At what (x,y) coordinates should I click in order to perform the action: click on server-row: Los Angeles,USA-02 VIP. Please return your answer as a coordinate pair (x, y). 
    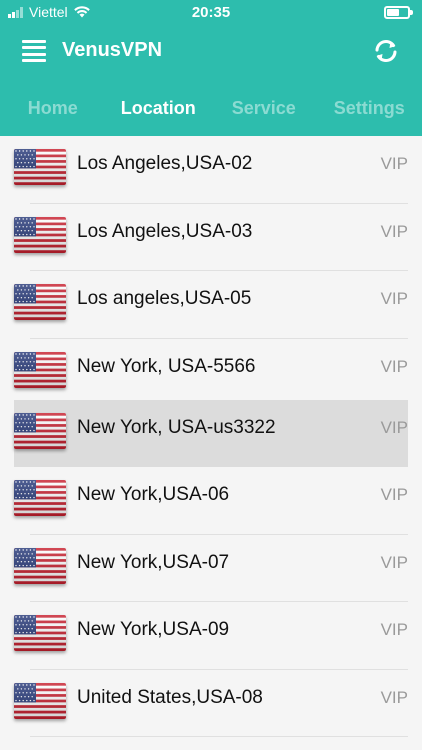
    Looking at the image, I should click on (211, 170).